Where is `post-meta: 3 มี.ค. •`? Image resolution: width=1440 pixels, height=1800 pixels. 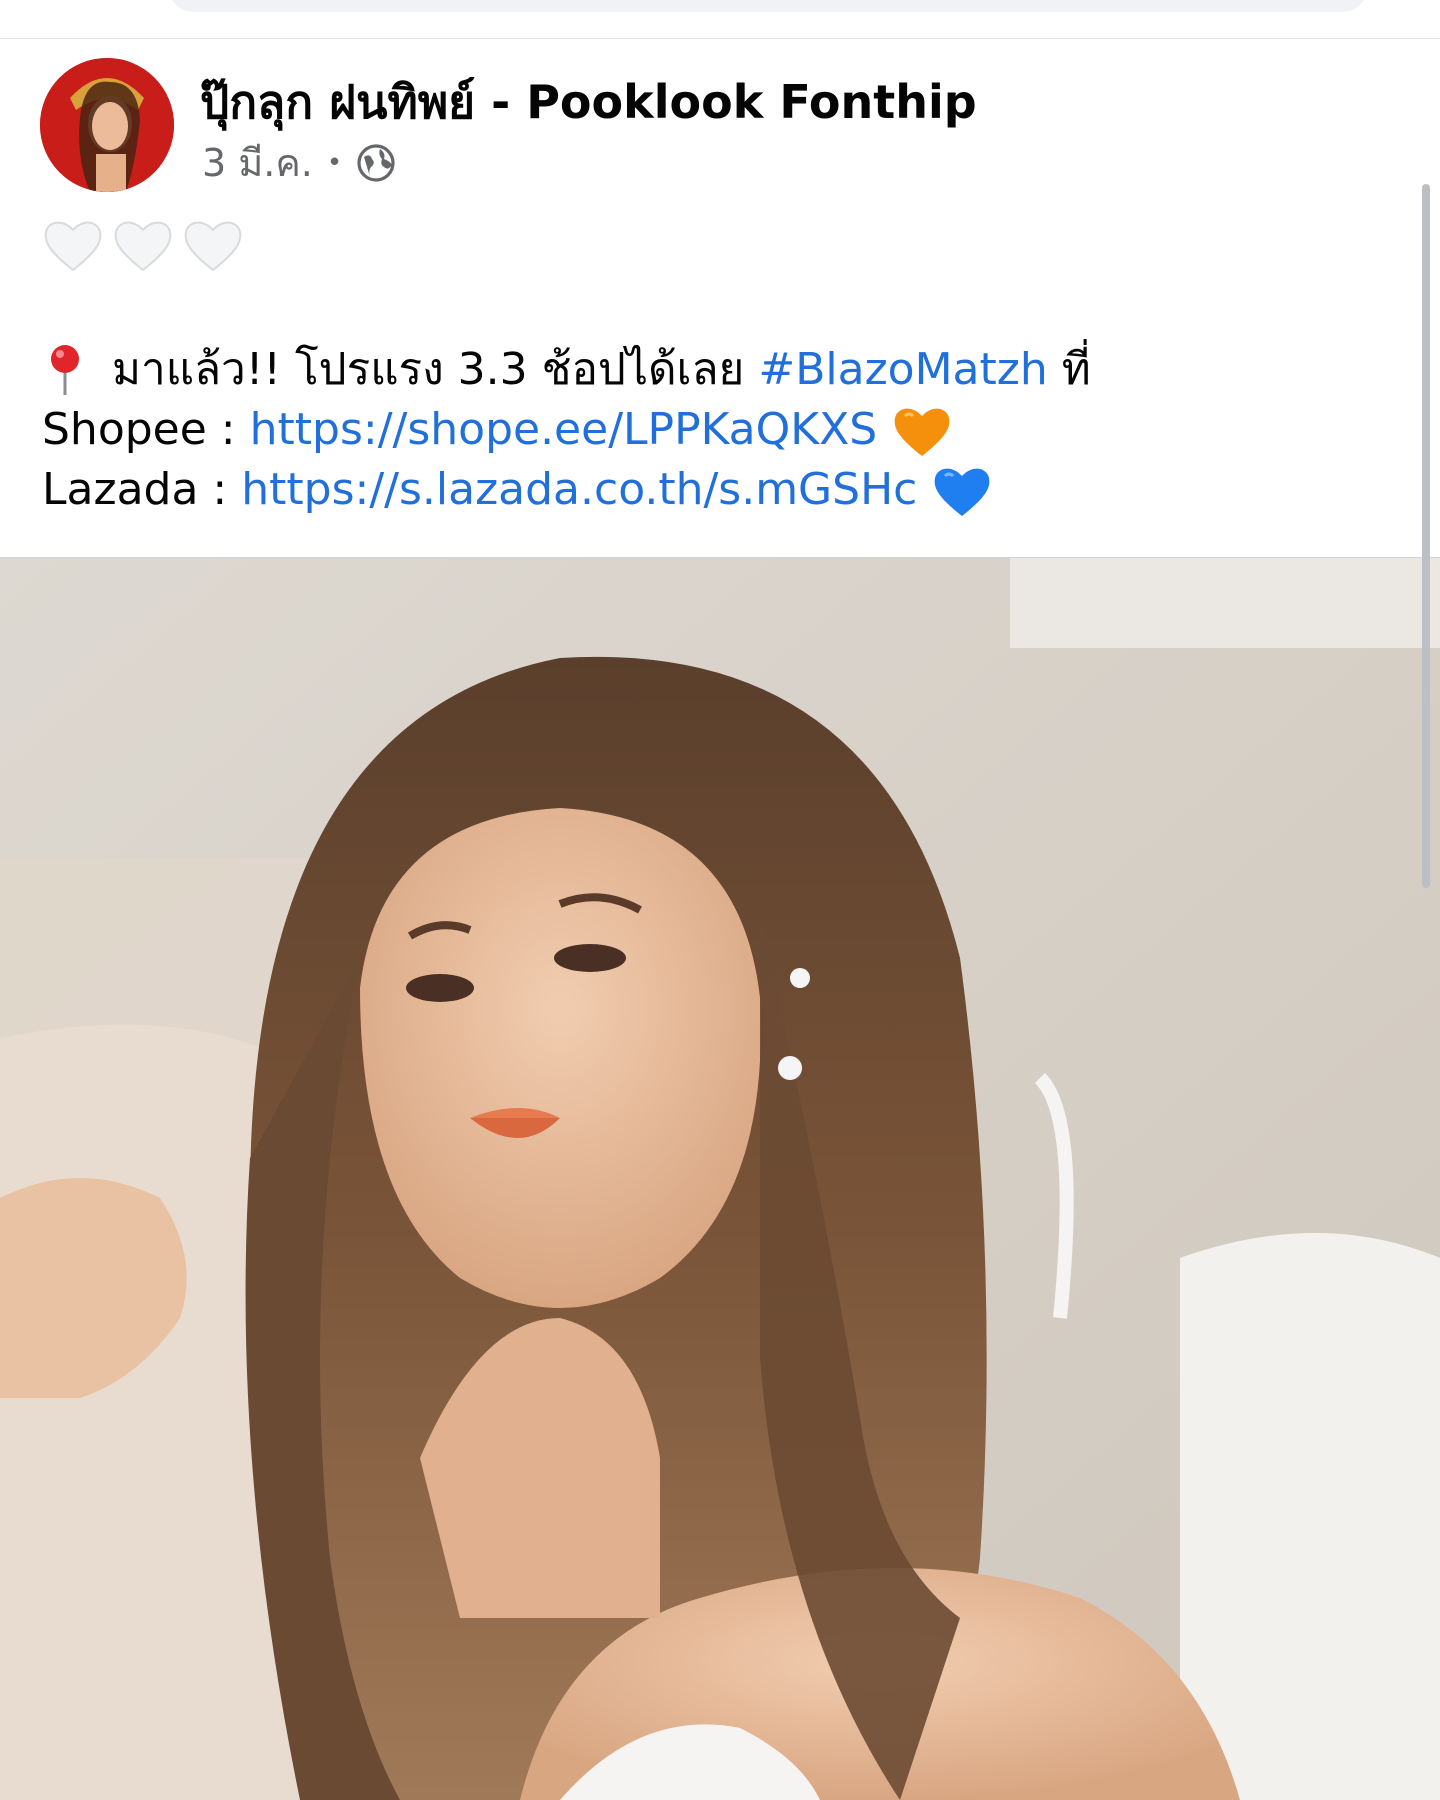 post-meta: 3 มี.ค. • is located at coordinates (299, 162).